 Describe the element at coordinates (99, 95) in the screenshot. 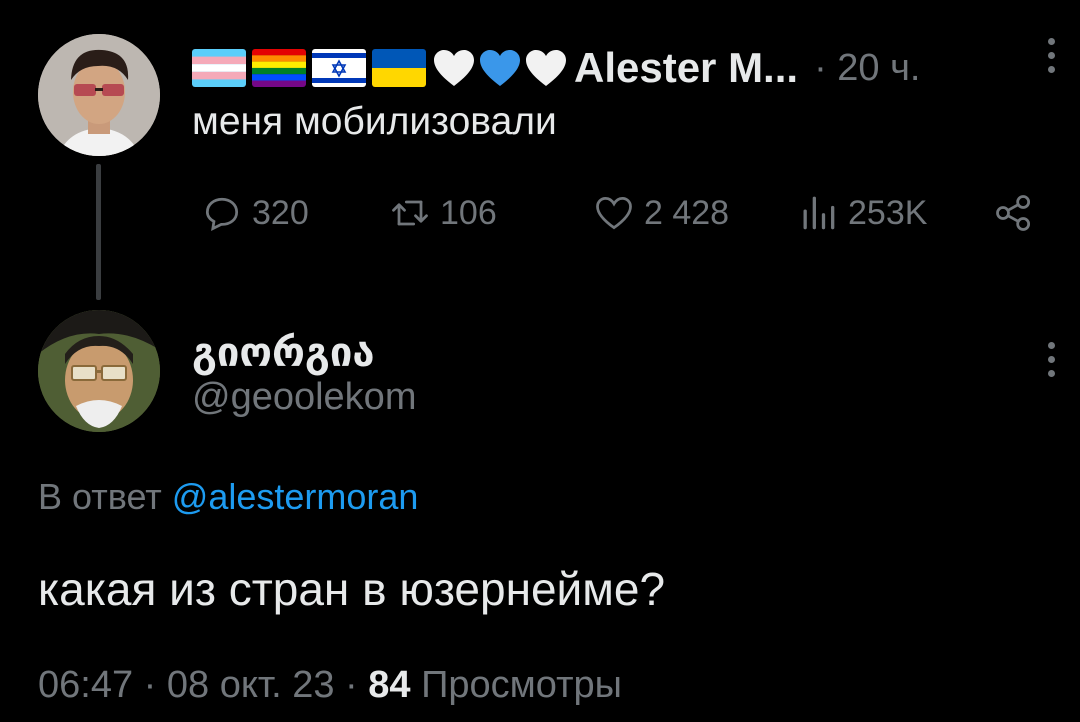

I see `author-avatar` at that location.